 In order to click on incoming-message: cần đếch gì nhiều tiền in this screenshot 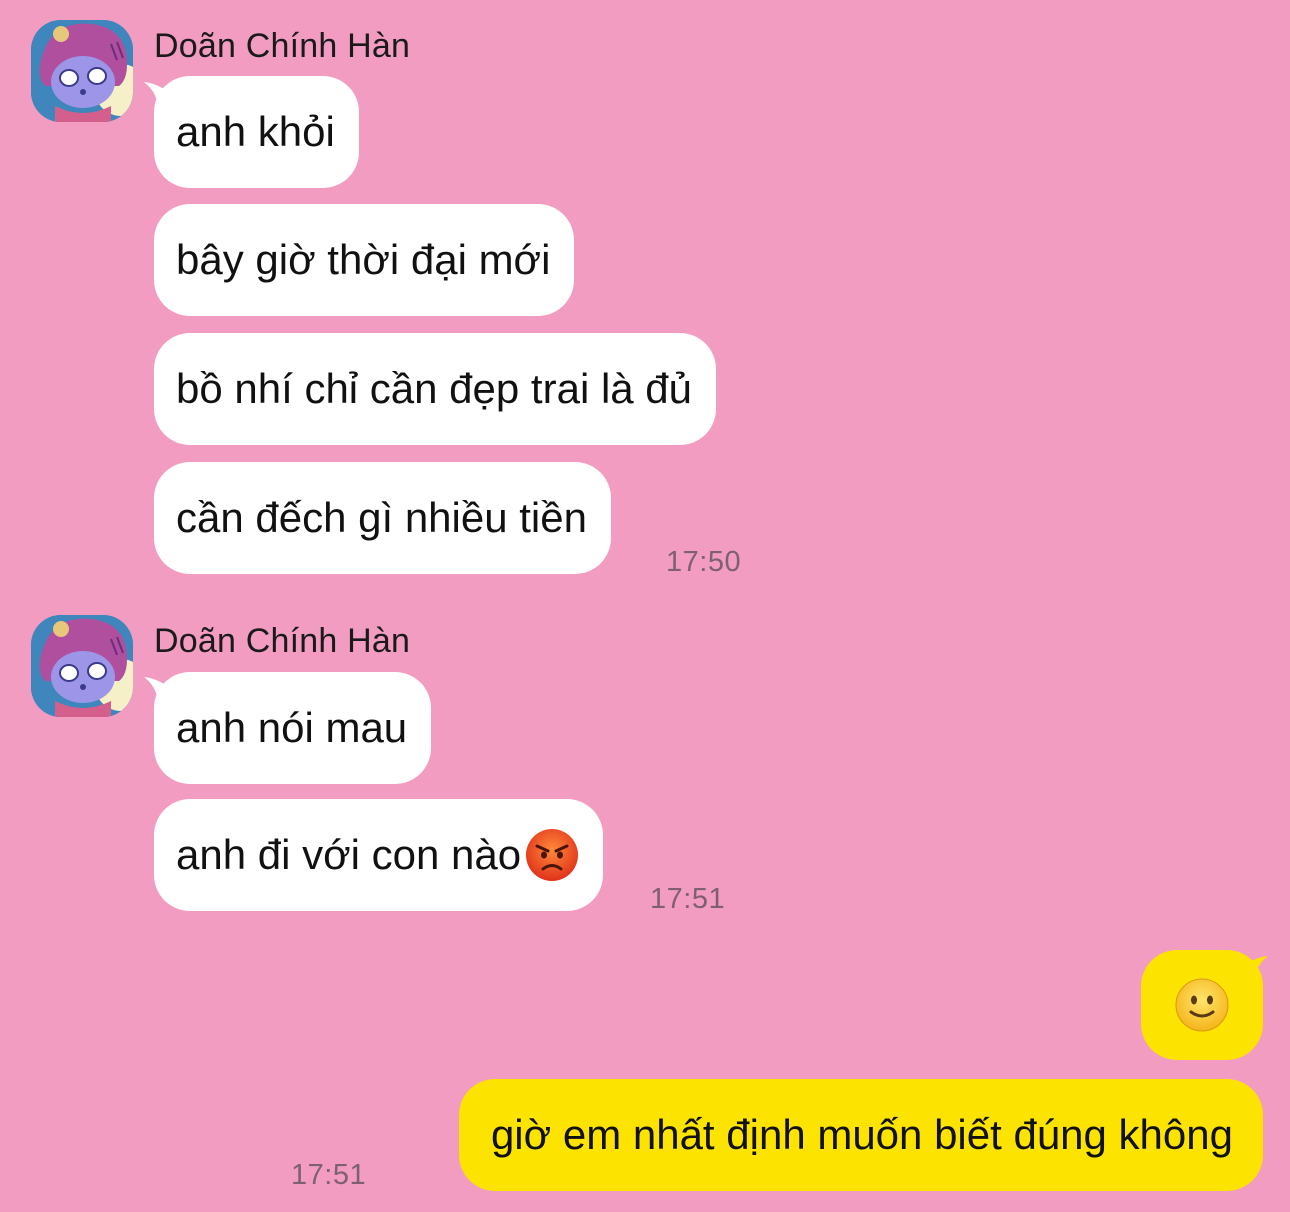, I will do `click(382, 518)`.